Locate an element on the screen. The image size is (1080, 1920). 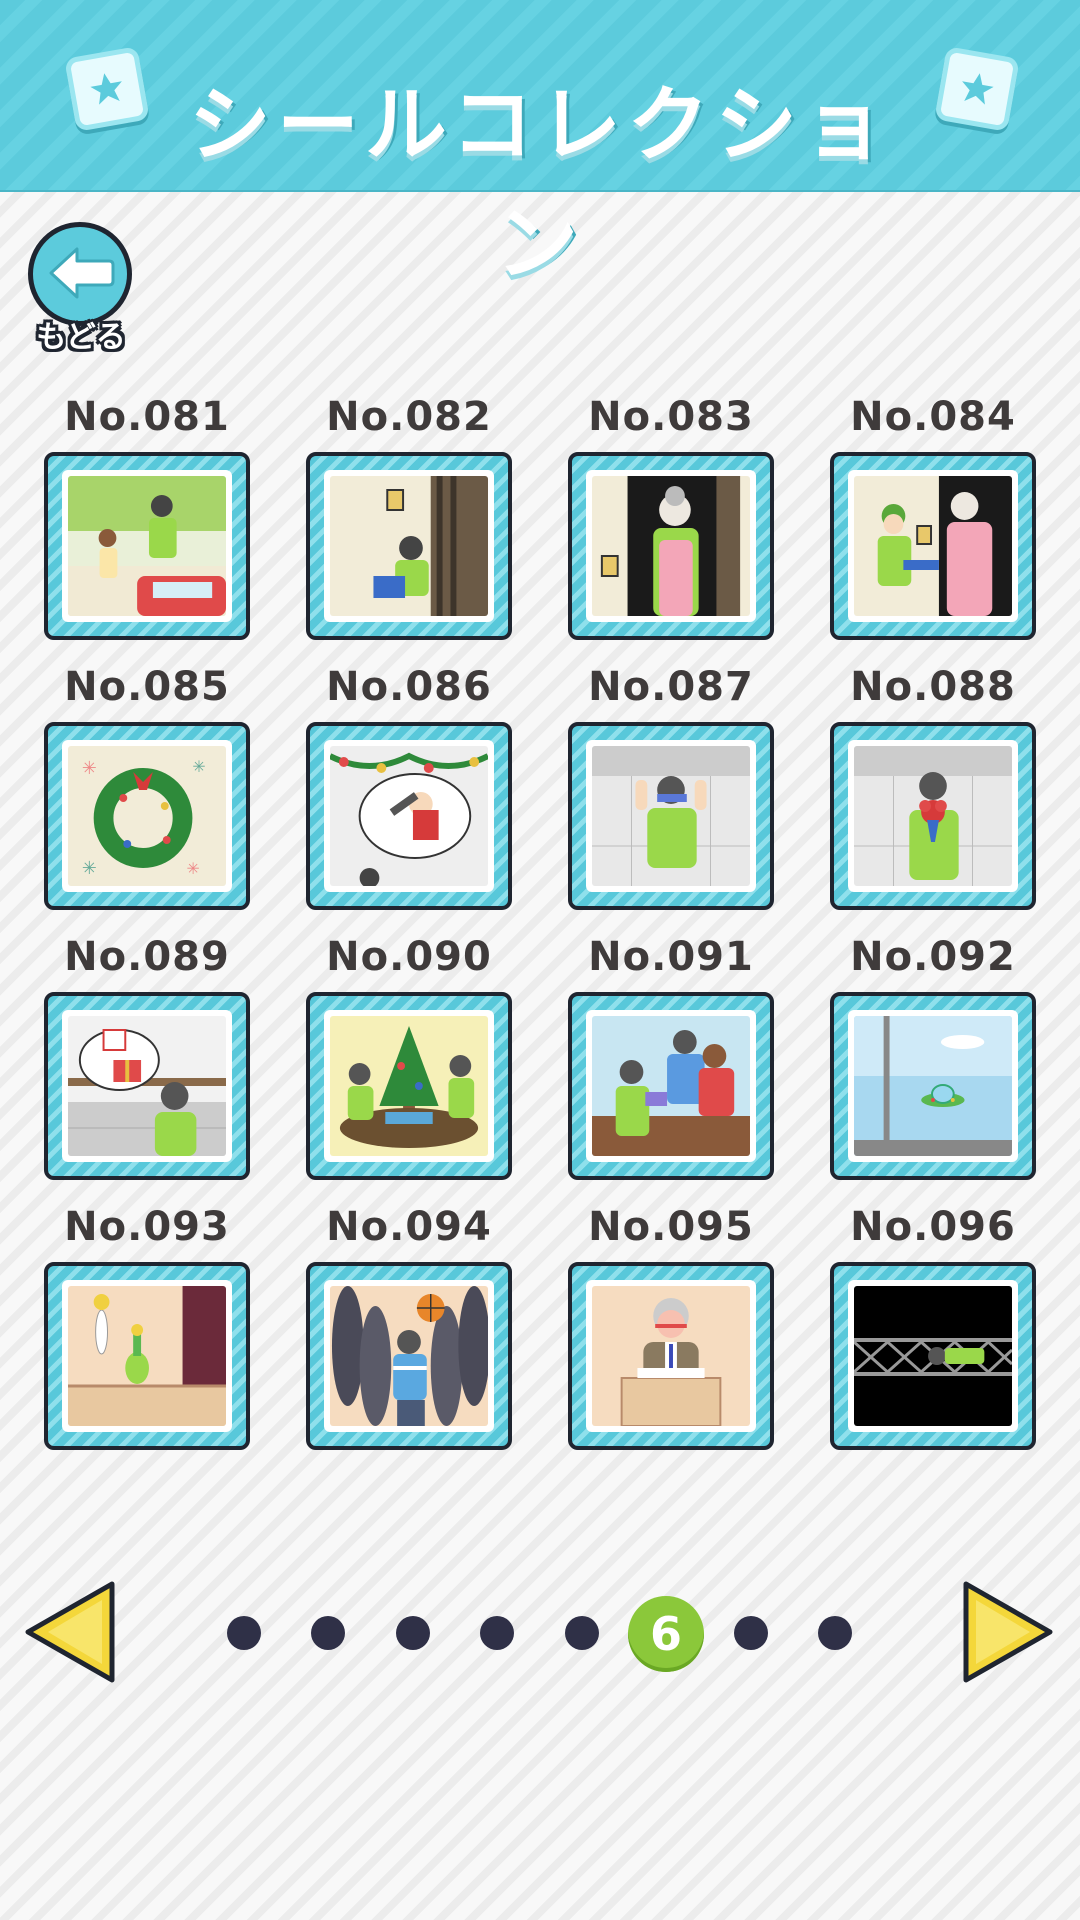
back-button is located at coordinates (80, 274).